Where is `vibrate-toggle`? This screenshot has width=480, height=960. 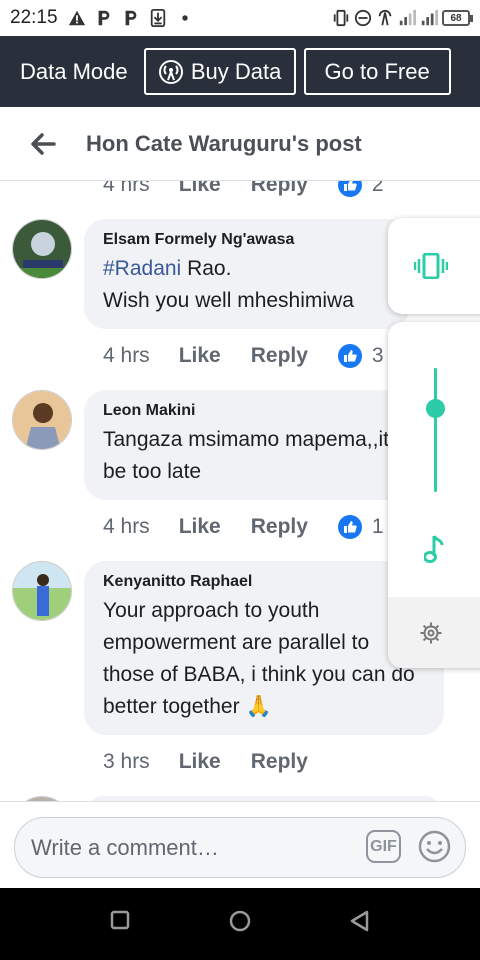
vibrate-toggle is located at coordinates (434, 266).